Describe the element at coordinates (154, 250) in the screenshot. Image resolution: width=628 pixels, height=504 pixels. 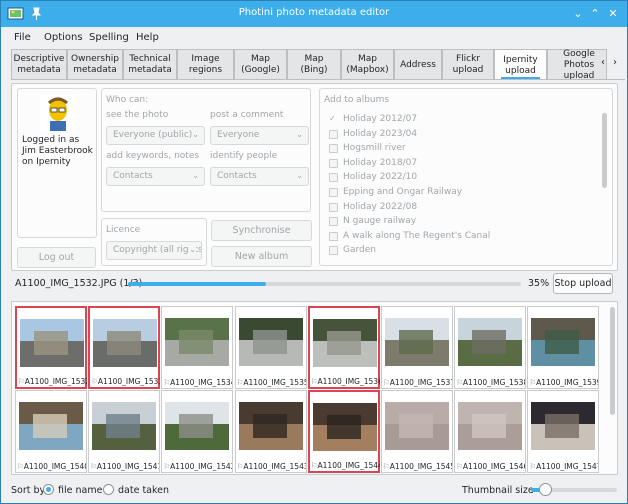
I see `licence-select: Copyright (all rights reserved)⌄` at that location.